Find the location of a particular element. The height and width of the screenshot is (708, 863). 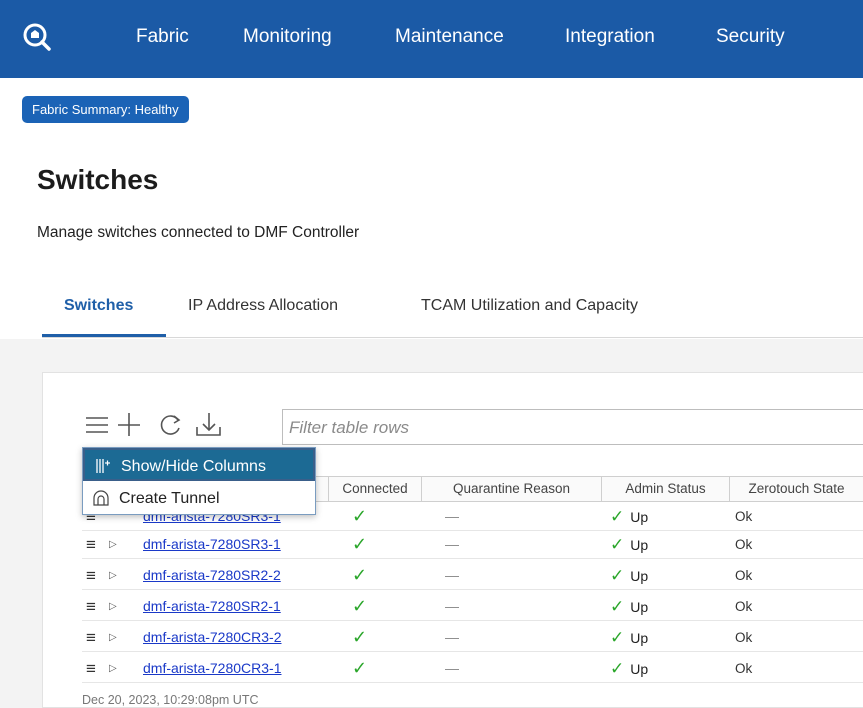

column-header-zerotouch-state: Zerotouch State is located at coordinates (796, 489).